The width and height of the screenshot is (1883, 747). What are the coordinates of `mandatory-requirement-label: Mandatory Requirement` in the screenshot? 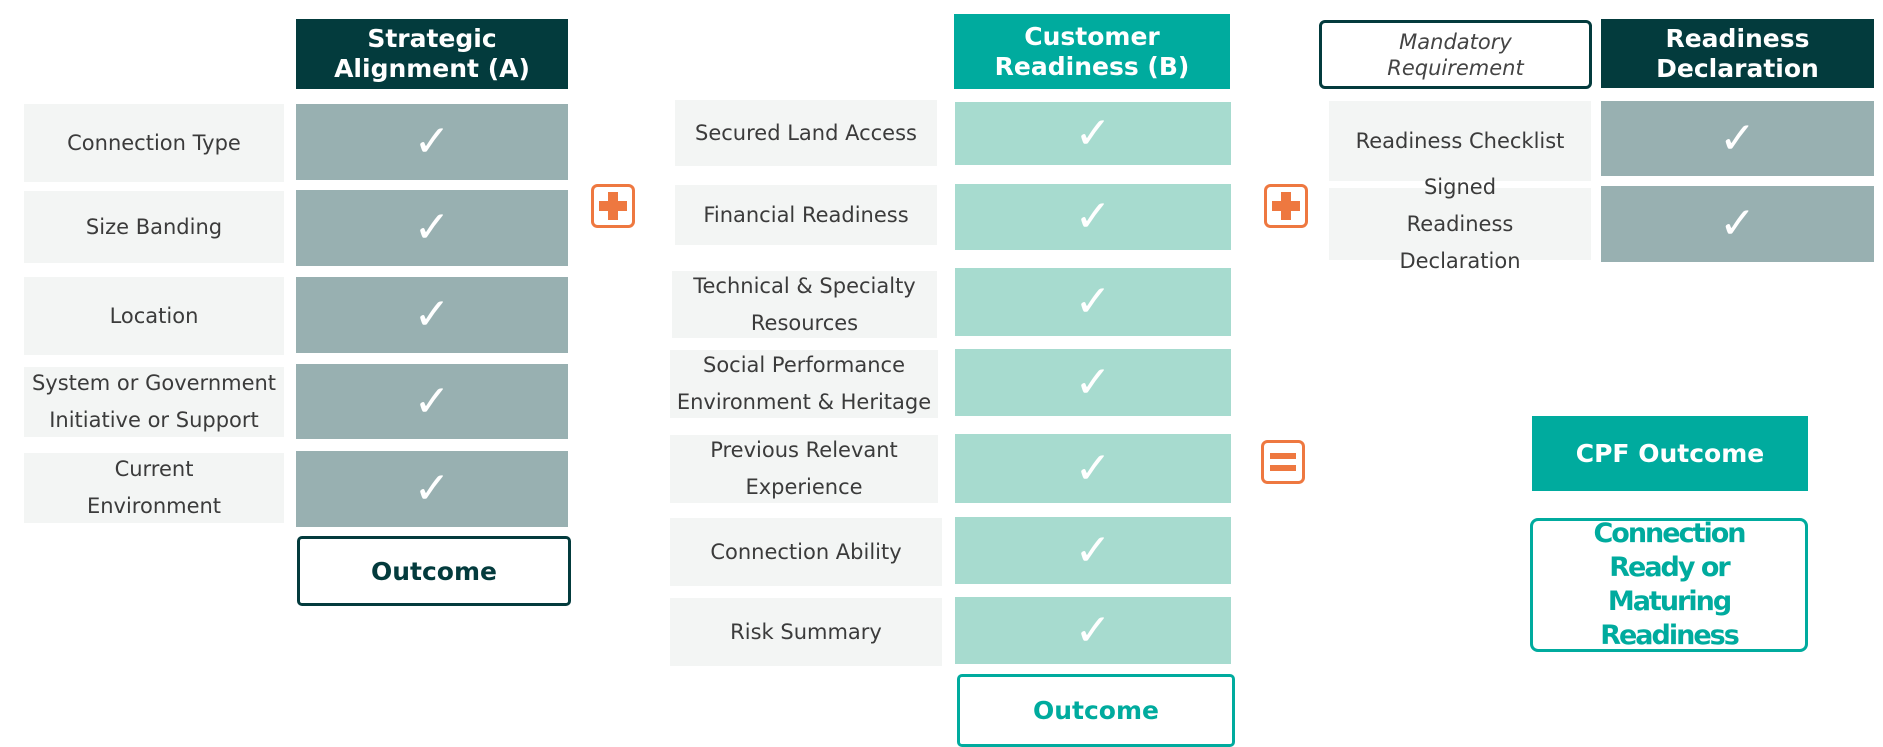 It's located at (1455, 54).